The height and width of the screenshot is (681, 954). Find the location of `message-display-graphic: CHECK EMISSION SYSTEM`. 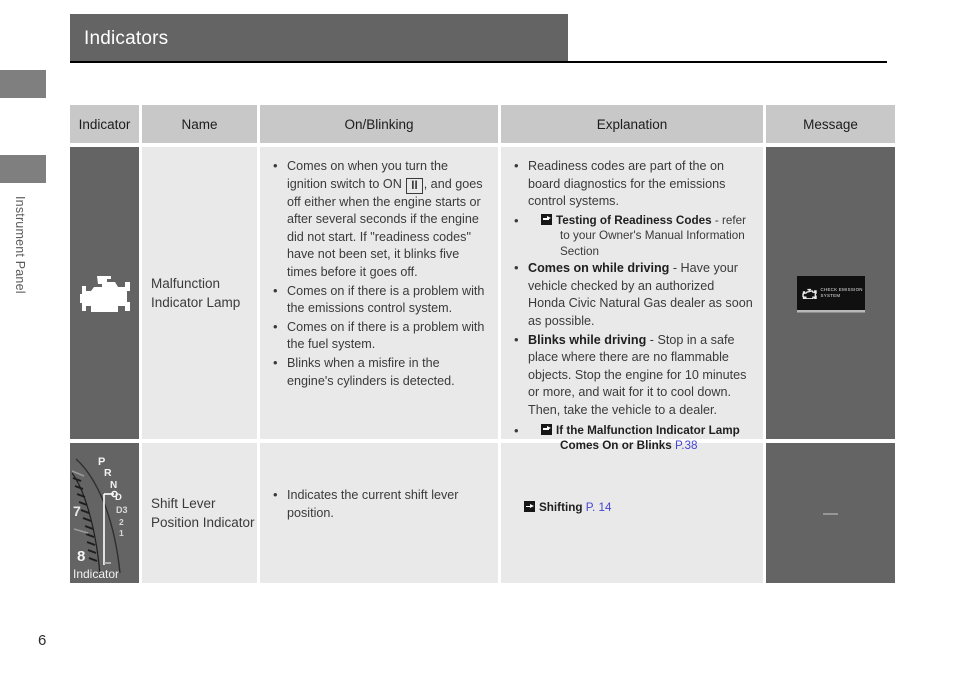

message-display-graphic: CHECK EMISSION SYSTEM is located at coordinates (830, 293).